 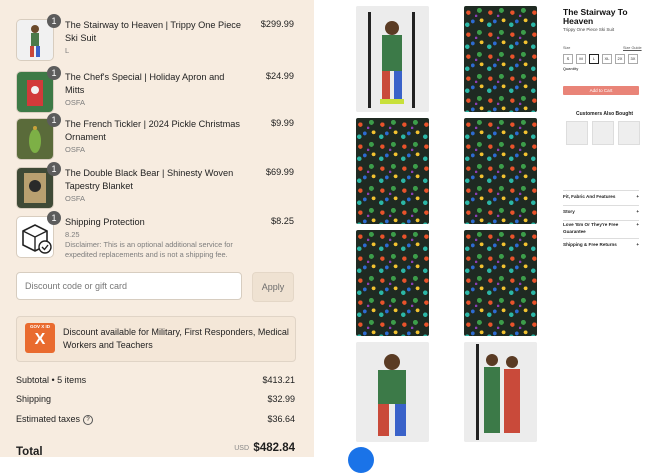 I want to click on shipping-value: $32.99, so click(x=281, y=399).